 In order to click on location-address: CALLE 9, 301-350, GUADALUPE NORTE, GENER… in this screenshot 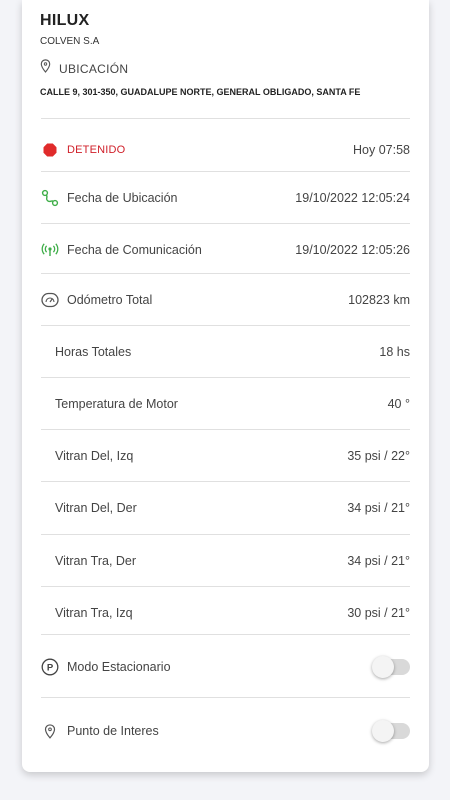, I will do `click(200, 92)`.